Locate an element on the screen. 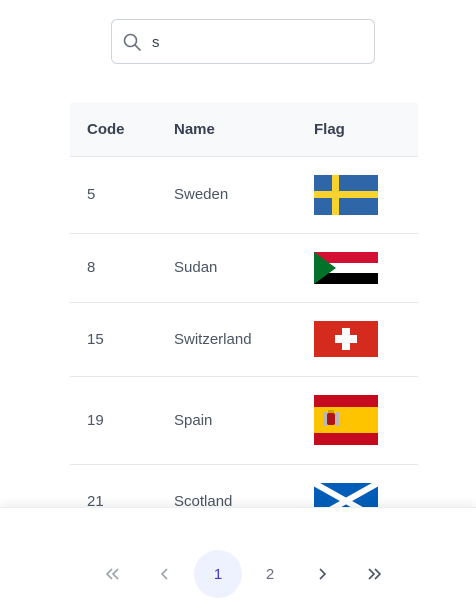 This screenshot has height=614, width=476. page-2-button: 2 is located at coordinates (270, 574).